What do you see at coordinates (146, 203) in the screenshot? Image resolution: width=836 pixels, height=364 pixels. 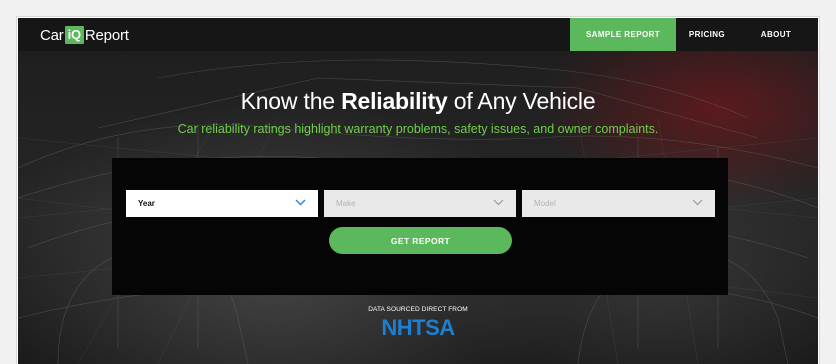 I see `year-select-value: Year` at bounding box center [146, 203].